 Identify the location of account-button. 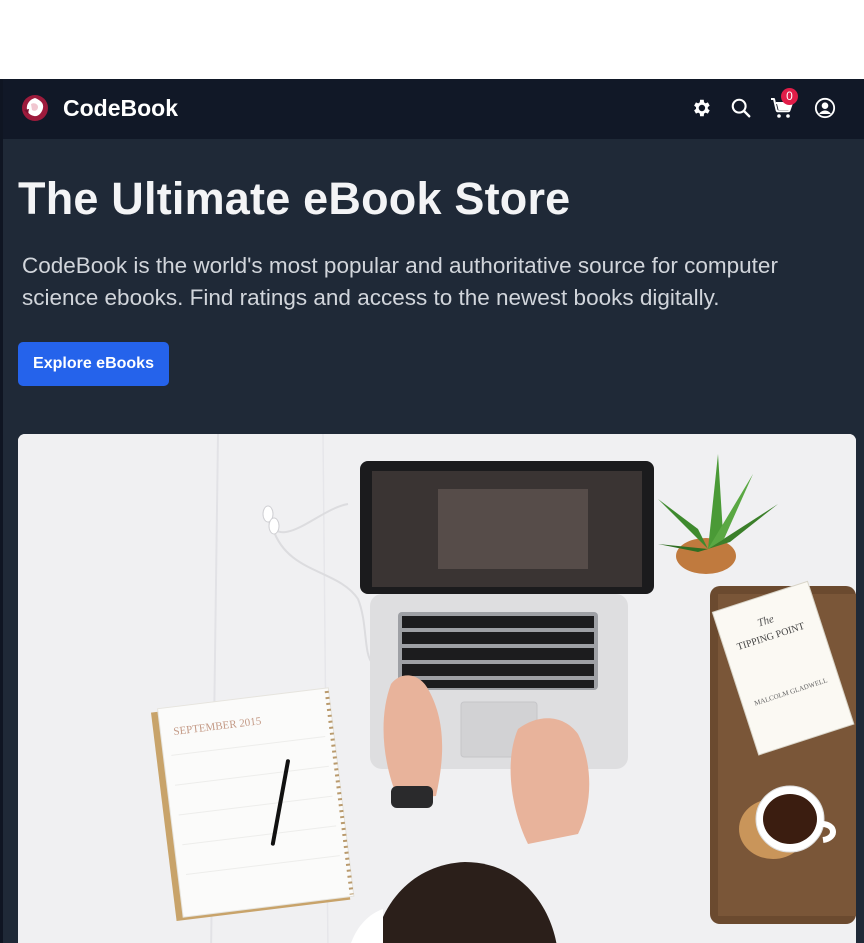
(825, 108).